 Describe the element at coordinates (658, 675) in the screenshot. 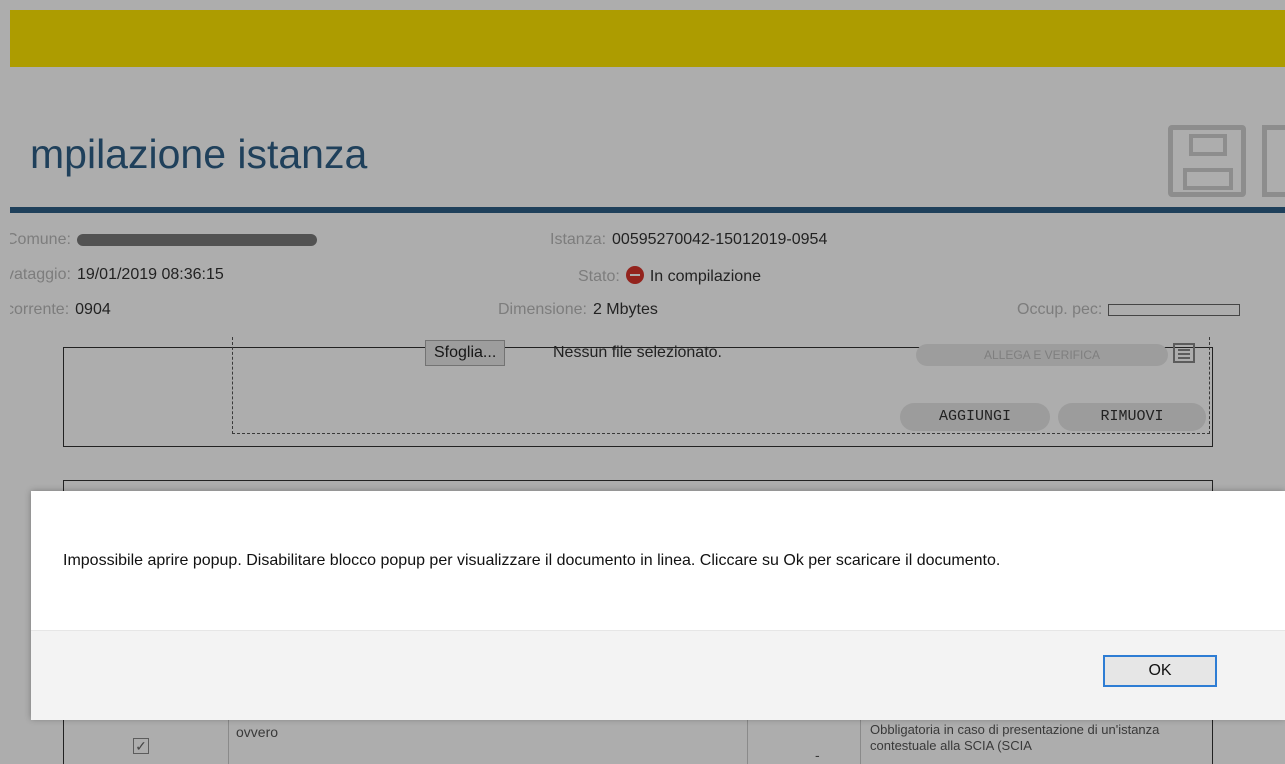

I see `dialog-footer: OK` at that location.